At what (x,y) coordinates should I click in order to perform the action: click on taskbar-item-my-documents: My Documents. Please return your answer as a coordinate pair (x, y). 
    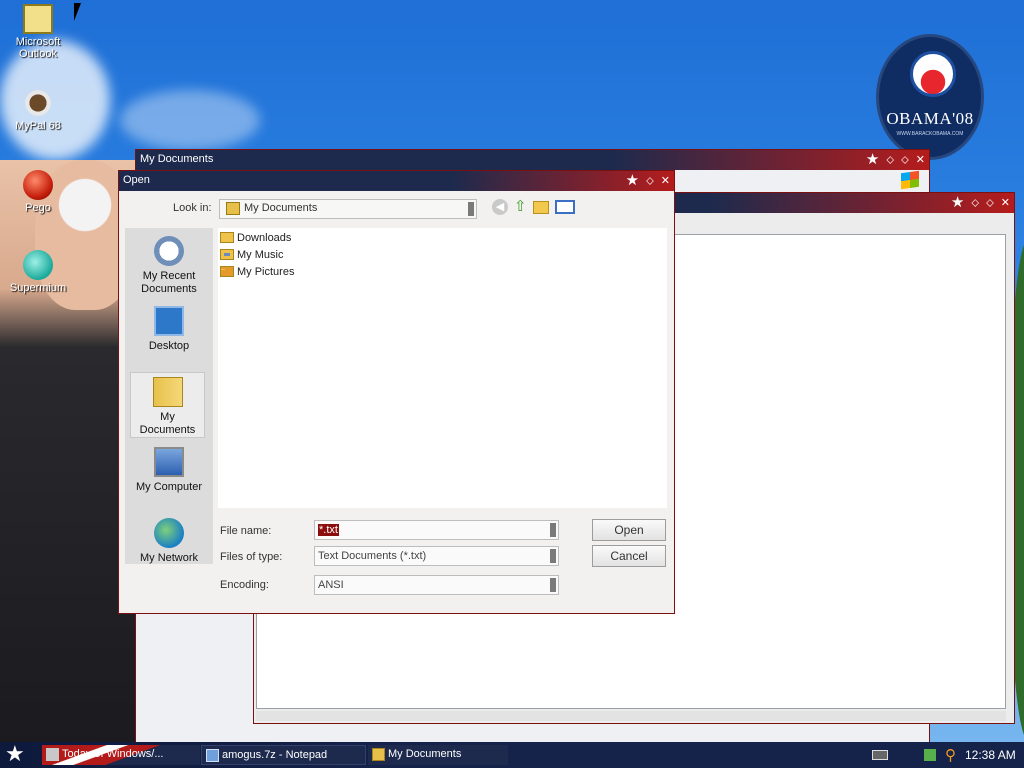
    Looking at the image, I should click on (438, 755).